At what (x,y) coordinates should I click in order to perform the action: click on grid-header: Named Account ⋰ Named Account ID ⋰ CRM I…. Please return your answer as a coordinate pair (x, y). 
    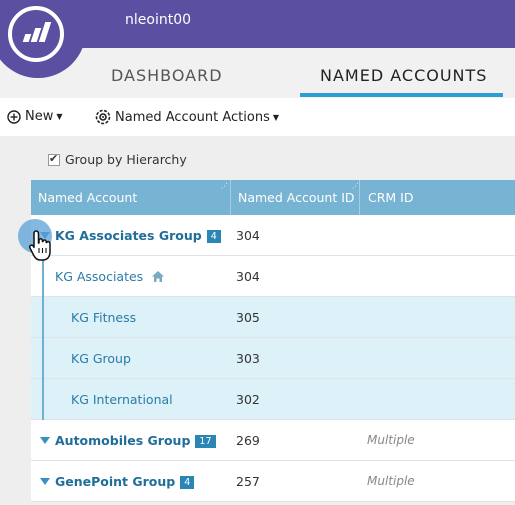
    Looking at the image, I should click on (273, 197).